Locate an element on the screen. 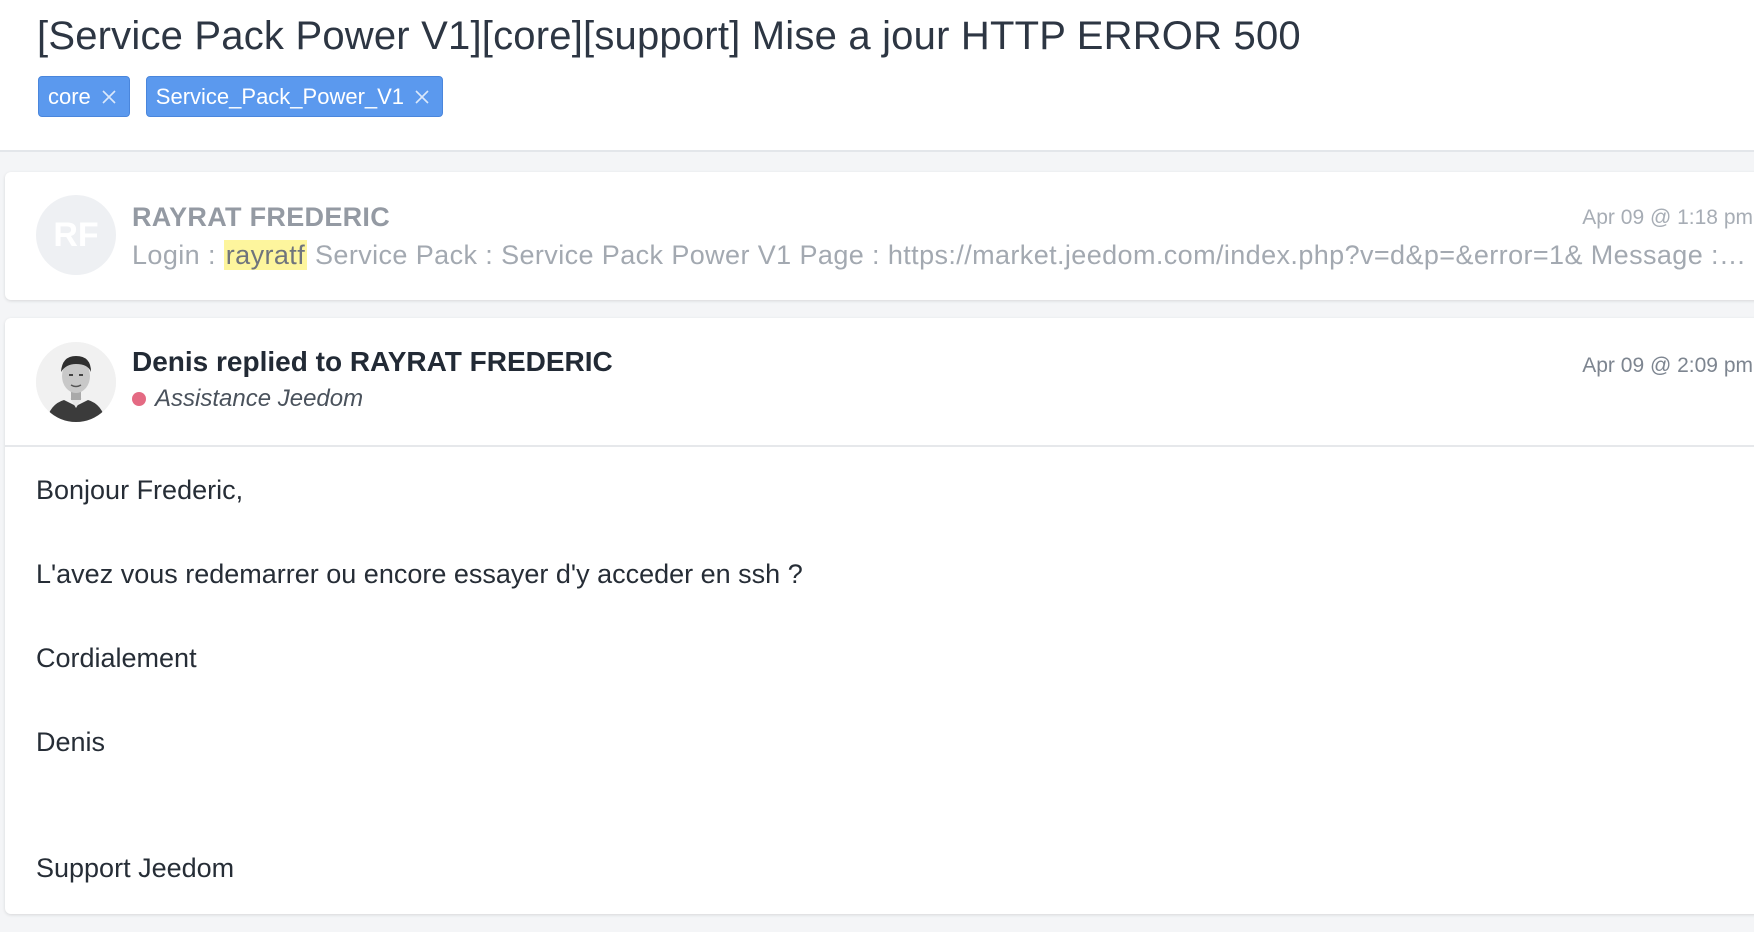 The image size is (1754, 932). message-date: Apr 09 @ 2:09 pm is located at coordinates (1667, 365).